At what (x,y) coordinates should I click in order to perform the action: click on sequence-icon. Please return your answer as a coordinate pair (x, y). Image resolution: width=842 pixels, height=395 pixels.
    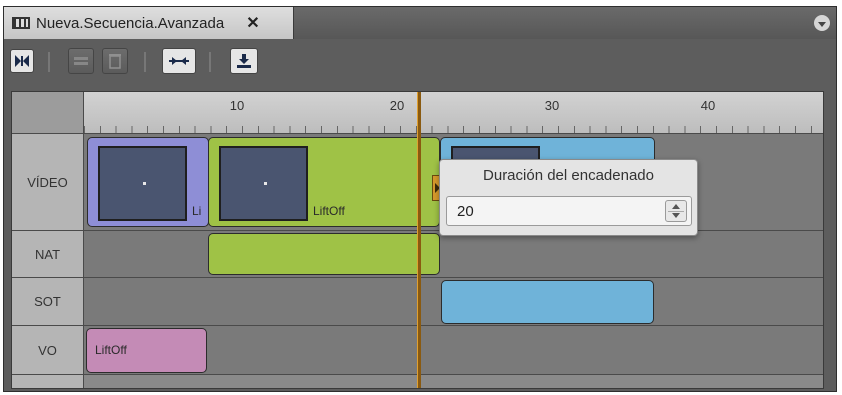
    Looking at the image, I should click on (22, 61).